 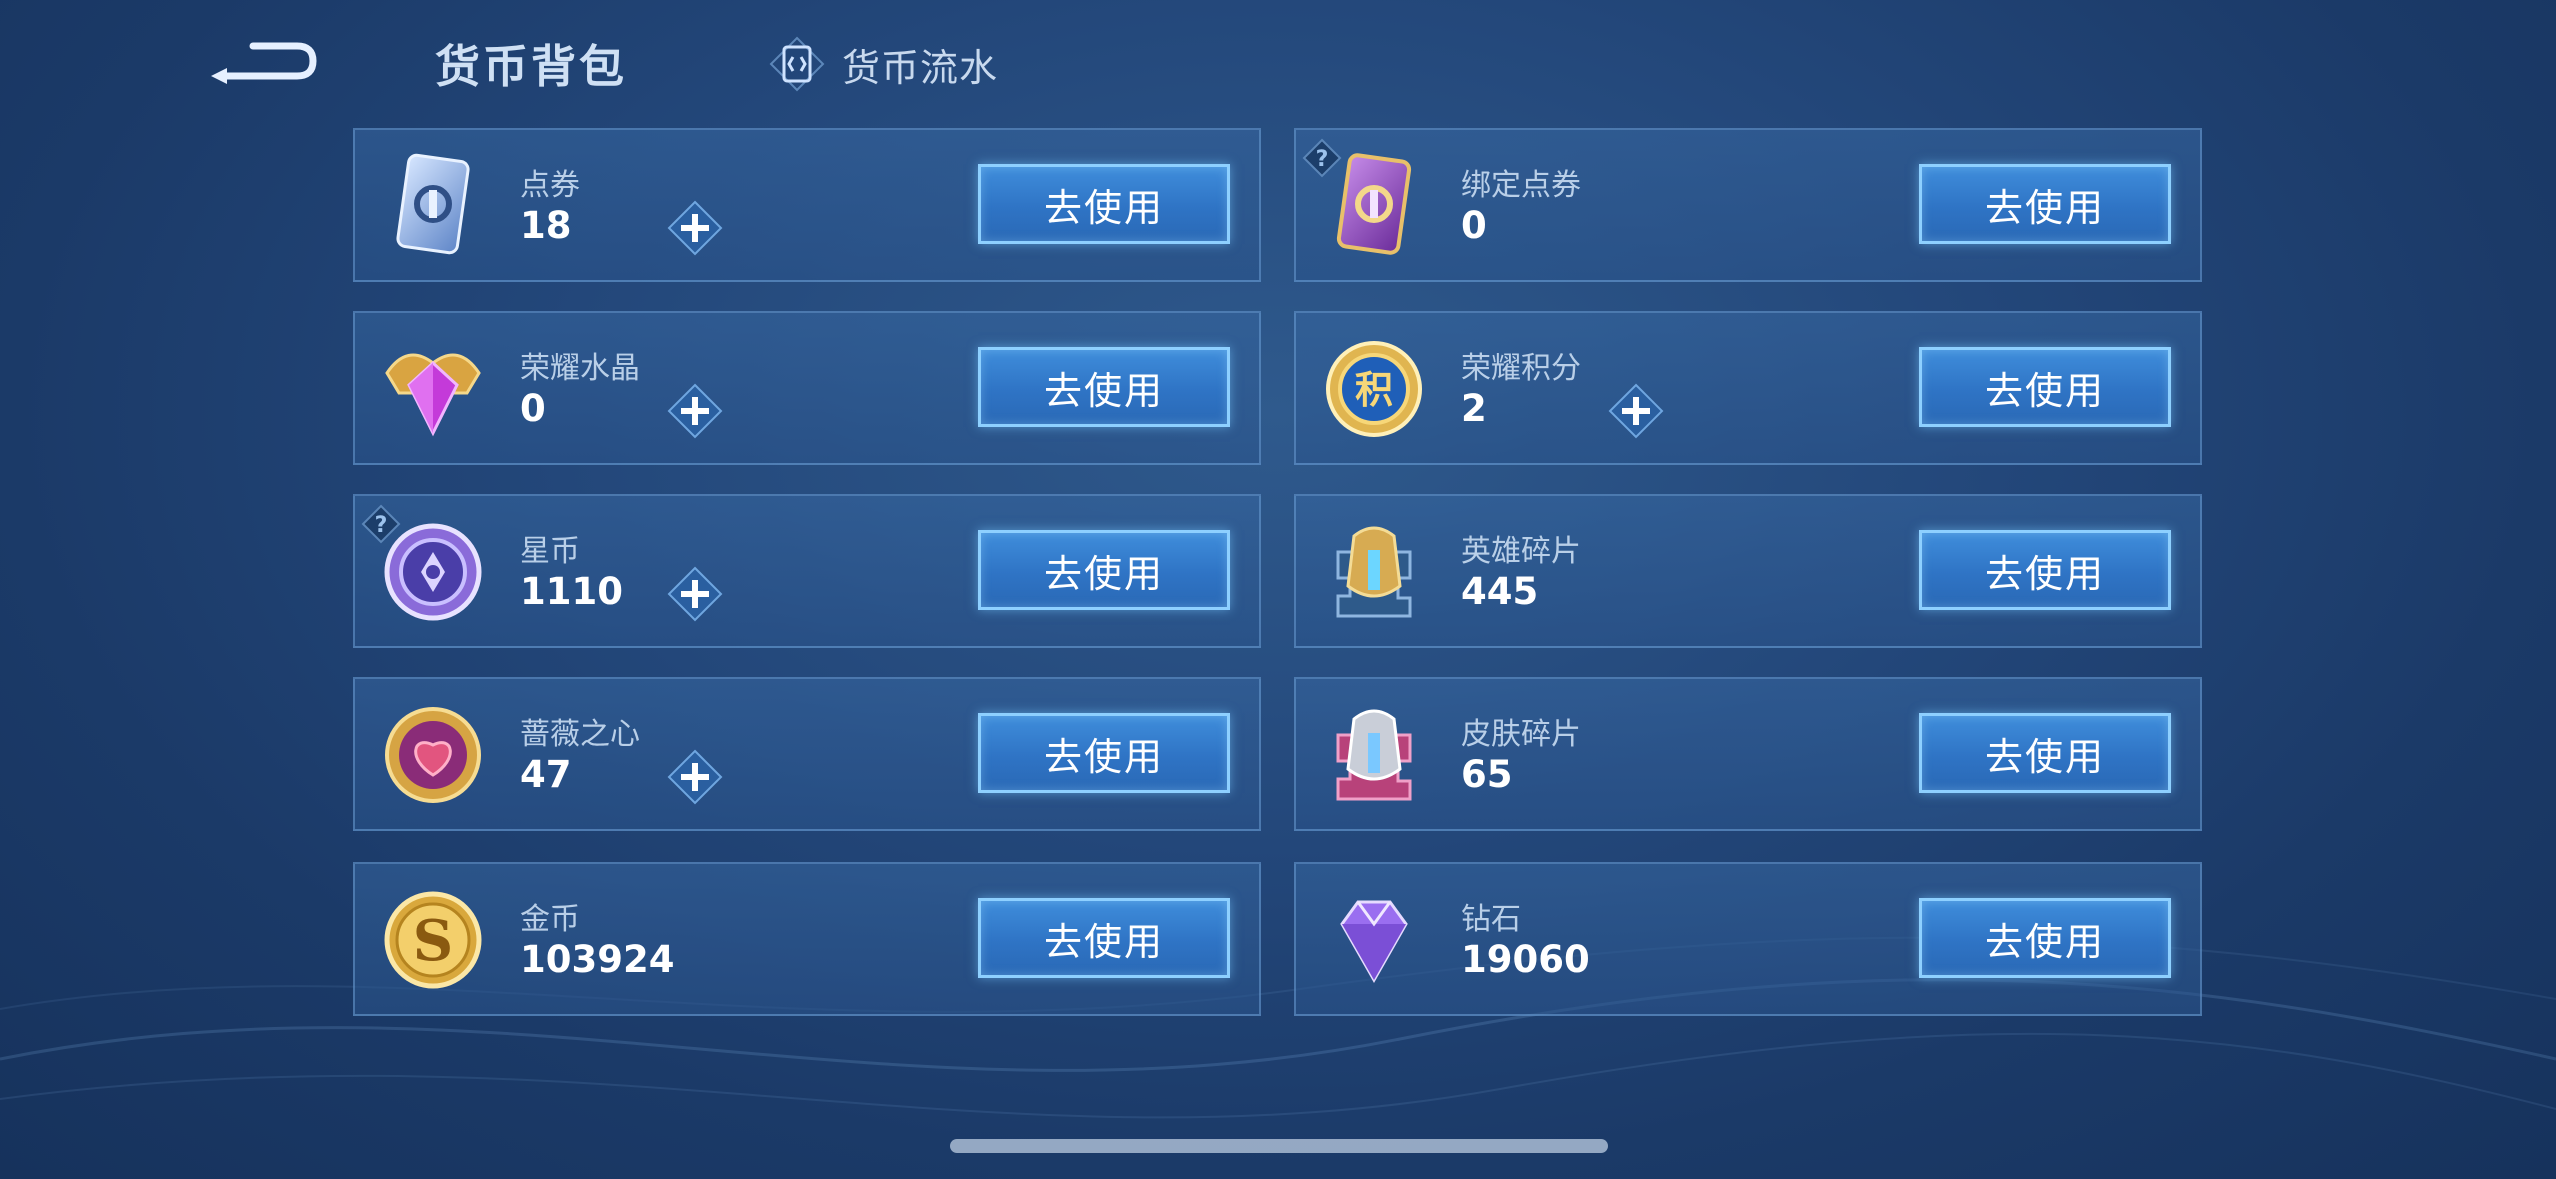 What do you see at coordinates (1748, 388) in the screenshot?
I see `currency-card: 积 荣耀积分 2 去使用` at bounding box center [1748, 388].